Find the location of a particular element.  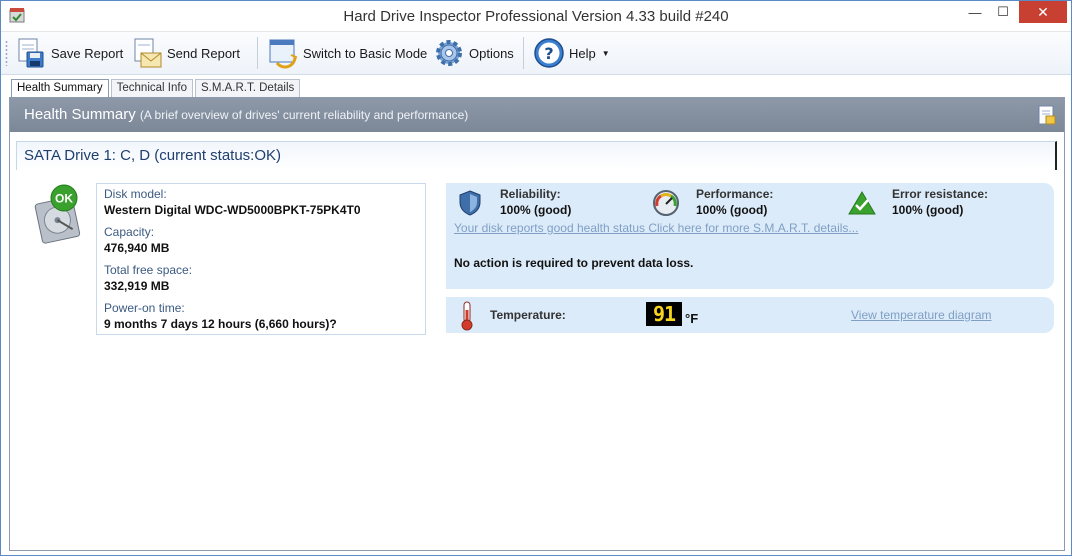

performance-value: 100% (good) is located at coordinates (732, 210).